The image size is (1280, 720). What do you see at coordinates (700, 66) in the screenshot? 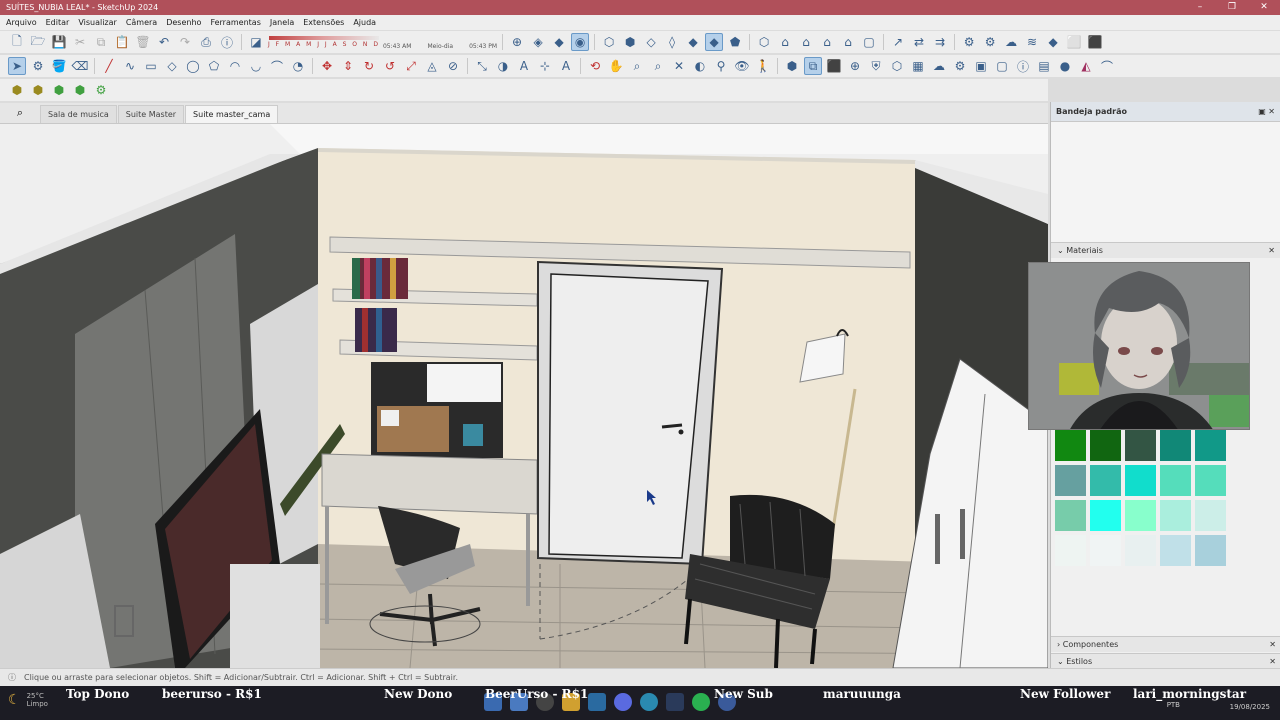
I see `previous-icon: ◐` at bounding box center [700, 66].